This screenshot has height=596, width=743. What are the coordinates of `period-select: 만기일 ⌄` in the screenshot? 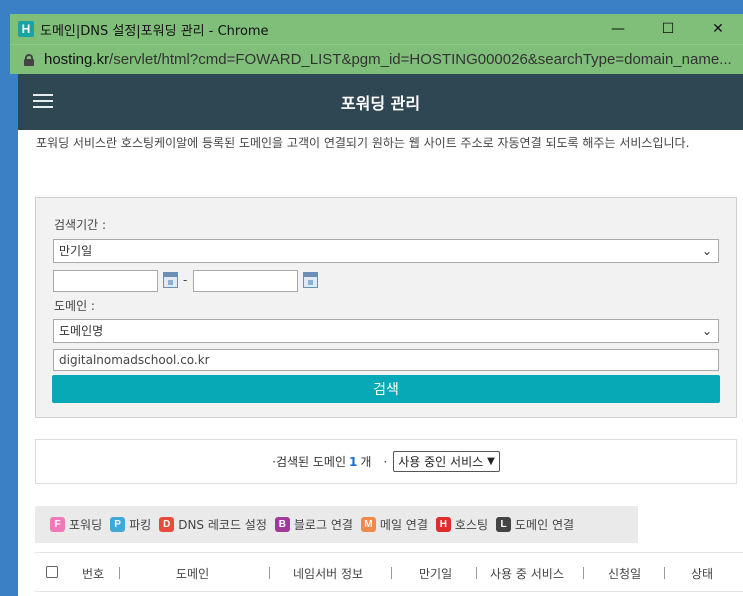 It's located at (386, 251).